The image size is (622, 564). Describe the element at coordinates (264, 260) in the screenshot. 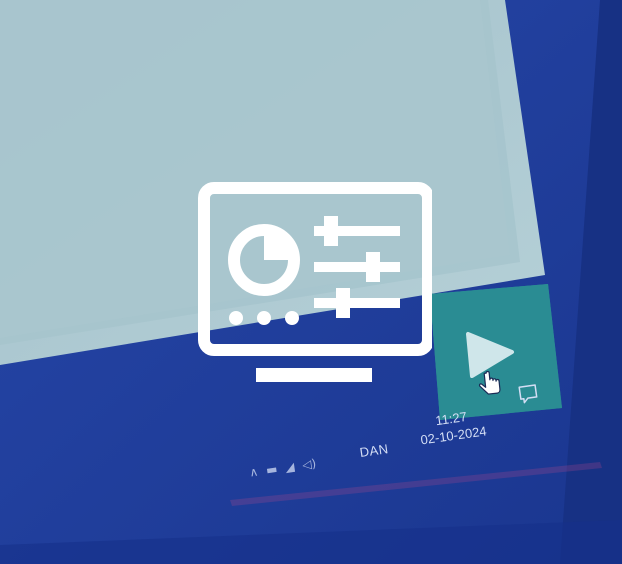

I see `pie-chart-icon` at that location.